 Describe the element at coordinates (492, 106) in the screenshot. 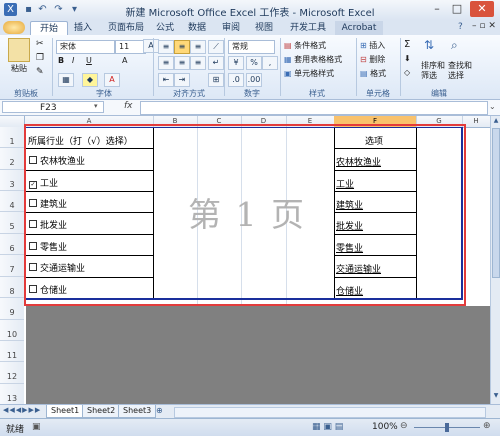

I see `expand-formula-icon: ⌄` at that location.